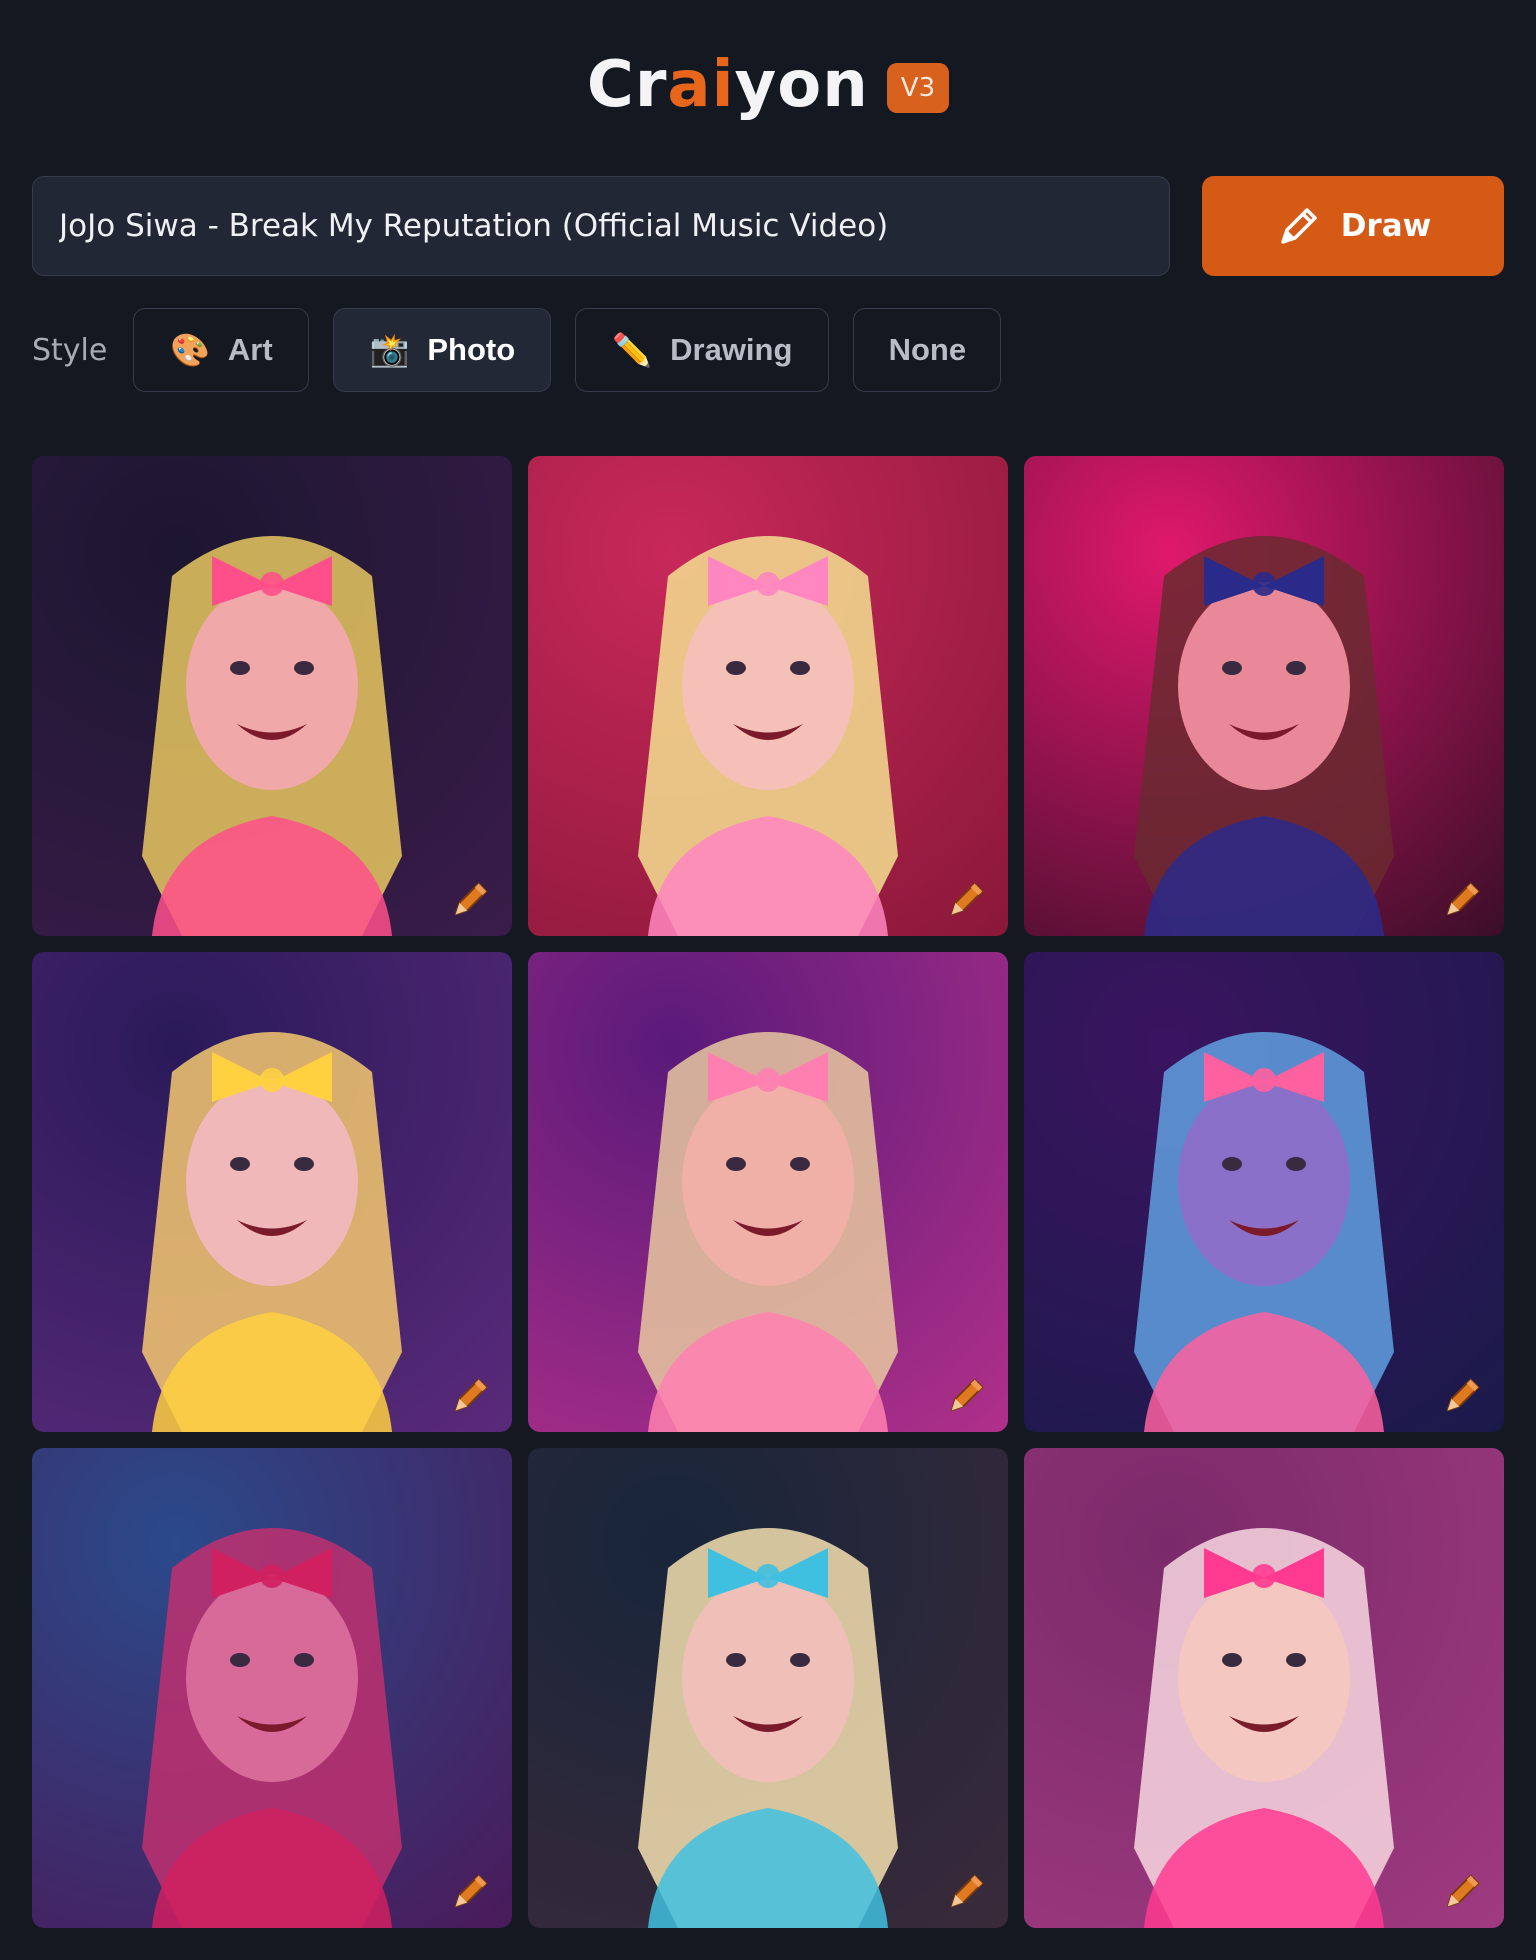  Describe the element at coordinates (728, 85) in the screenshot. I see `craiyon-logo: Craiyon` at that location.